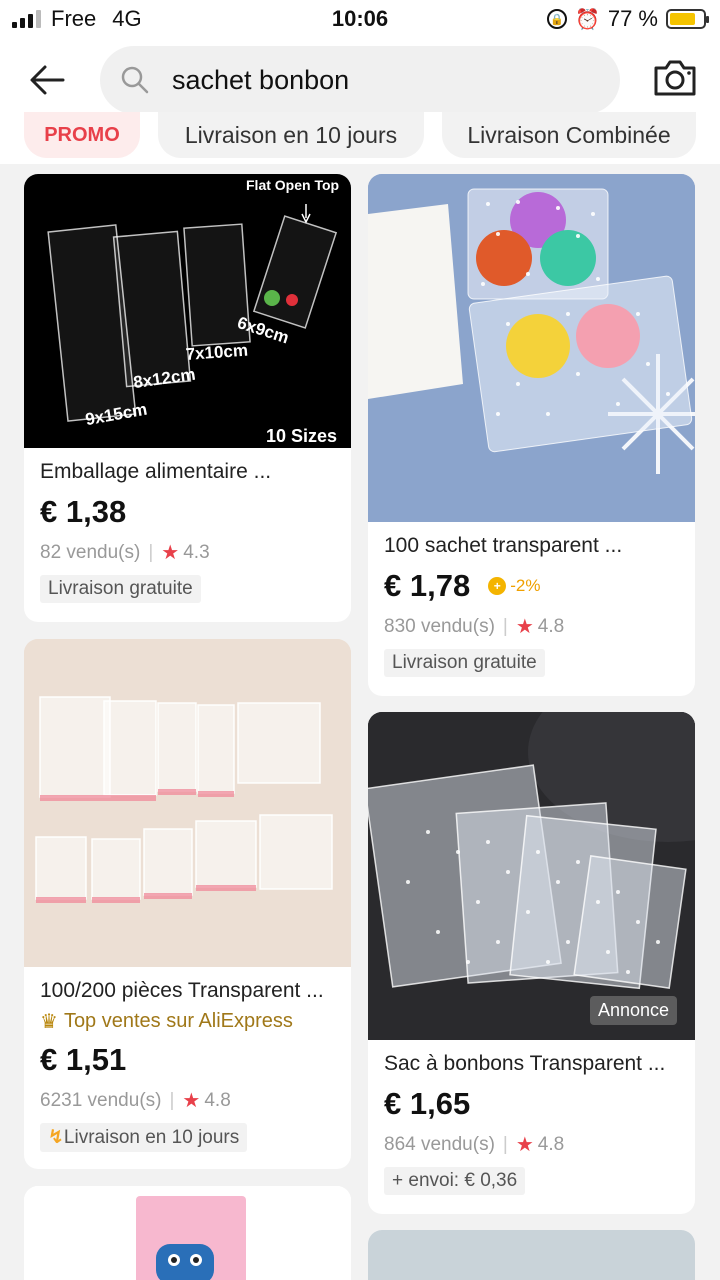  Describe the element at coordinates (144, 1137) in the screenshot. I see `shipping-tag: ↯Livraison en 10 jours` at that location.